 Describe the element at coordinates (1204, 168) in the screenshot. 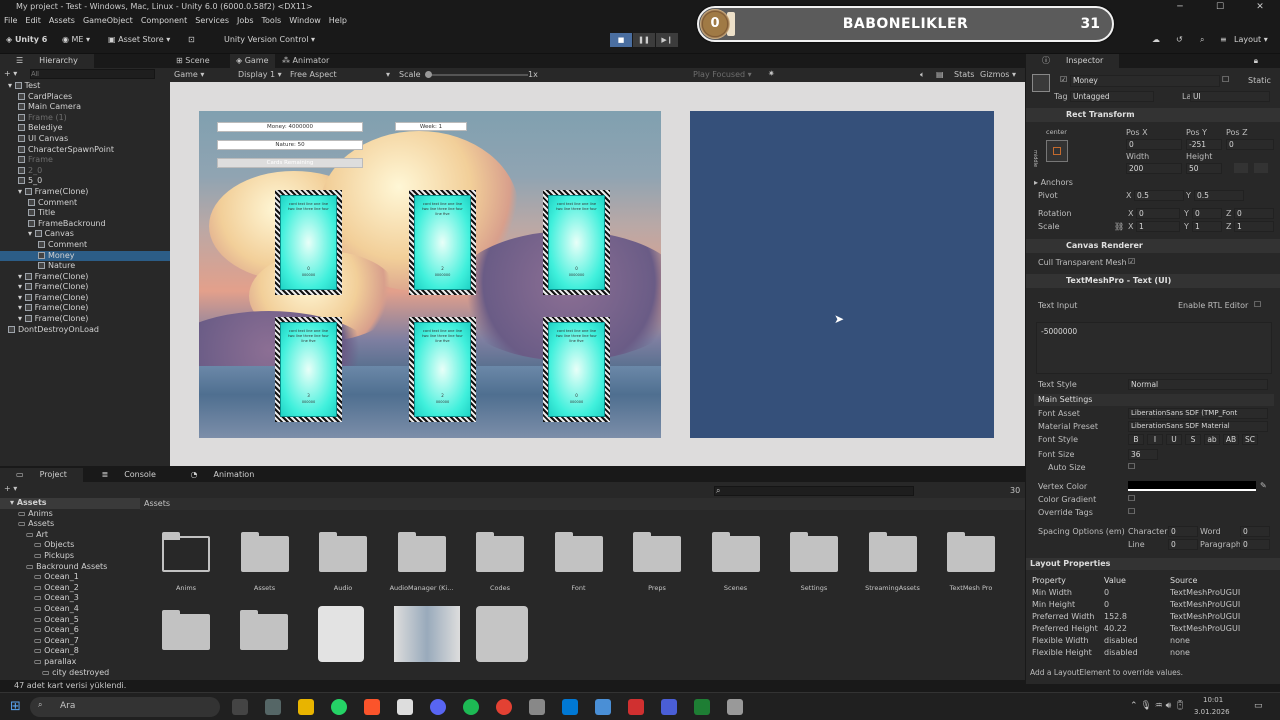

I see `height-field: 50` at that location.